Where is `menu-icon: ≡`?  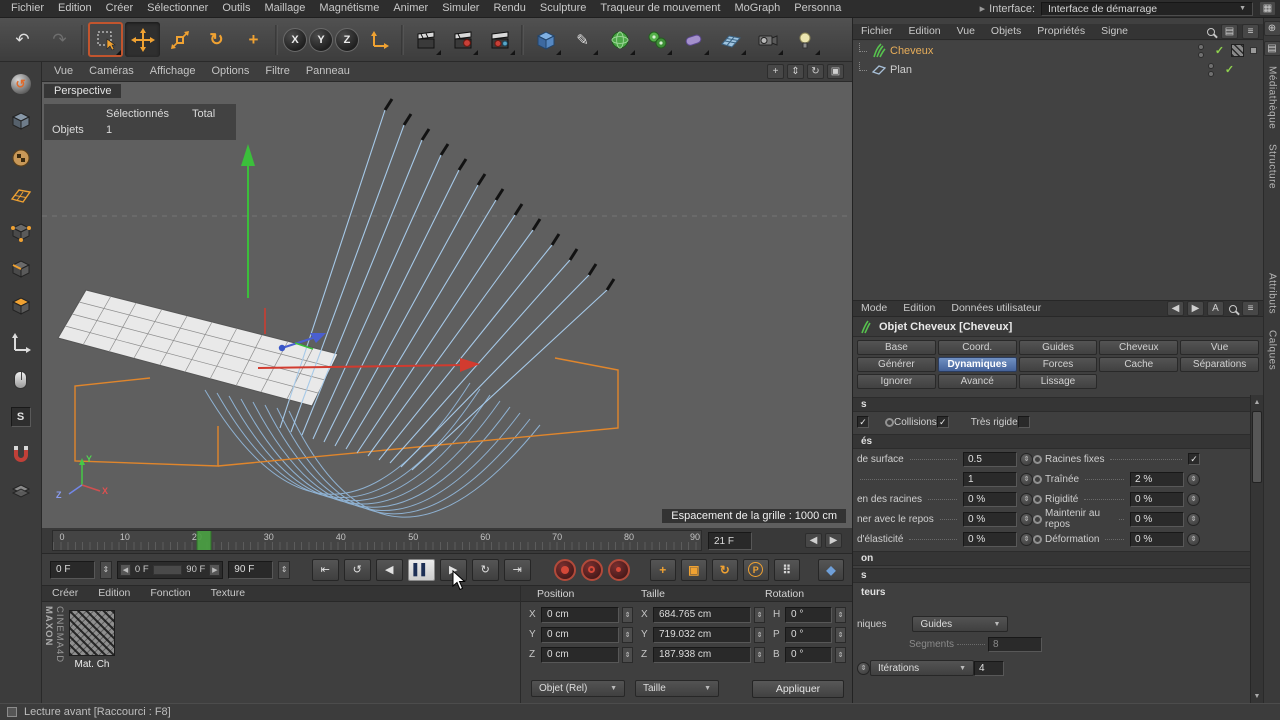
menu-icon: ≡ is located at coordinates (1250, 308).